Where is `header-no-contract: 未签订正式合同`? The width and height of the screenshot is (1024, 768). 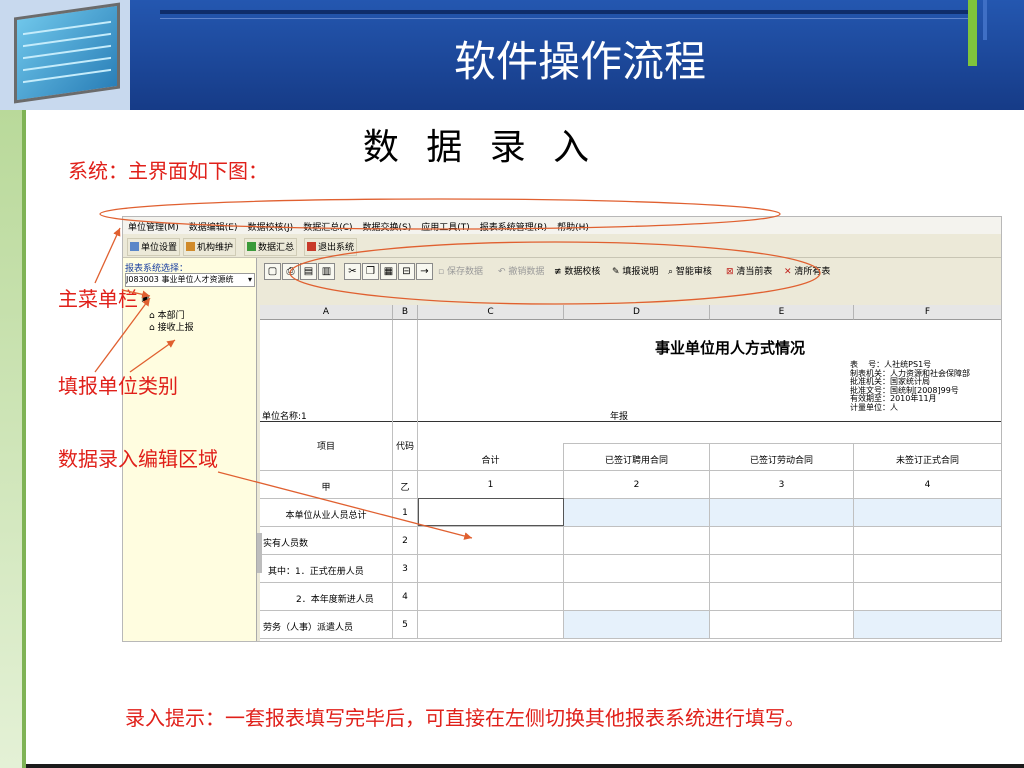
header-no-contract: 未签订正式合同 is located at coordinates (927, 461).